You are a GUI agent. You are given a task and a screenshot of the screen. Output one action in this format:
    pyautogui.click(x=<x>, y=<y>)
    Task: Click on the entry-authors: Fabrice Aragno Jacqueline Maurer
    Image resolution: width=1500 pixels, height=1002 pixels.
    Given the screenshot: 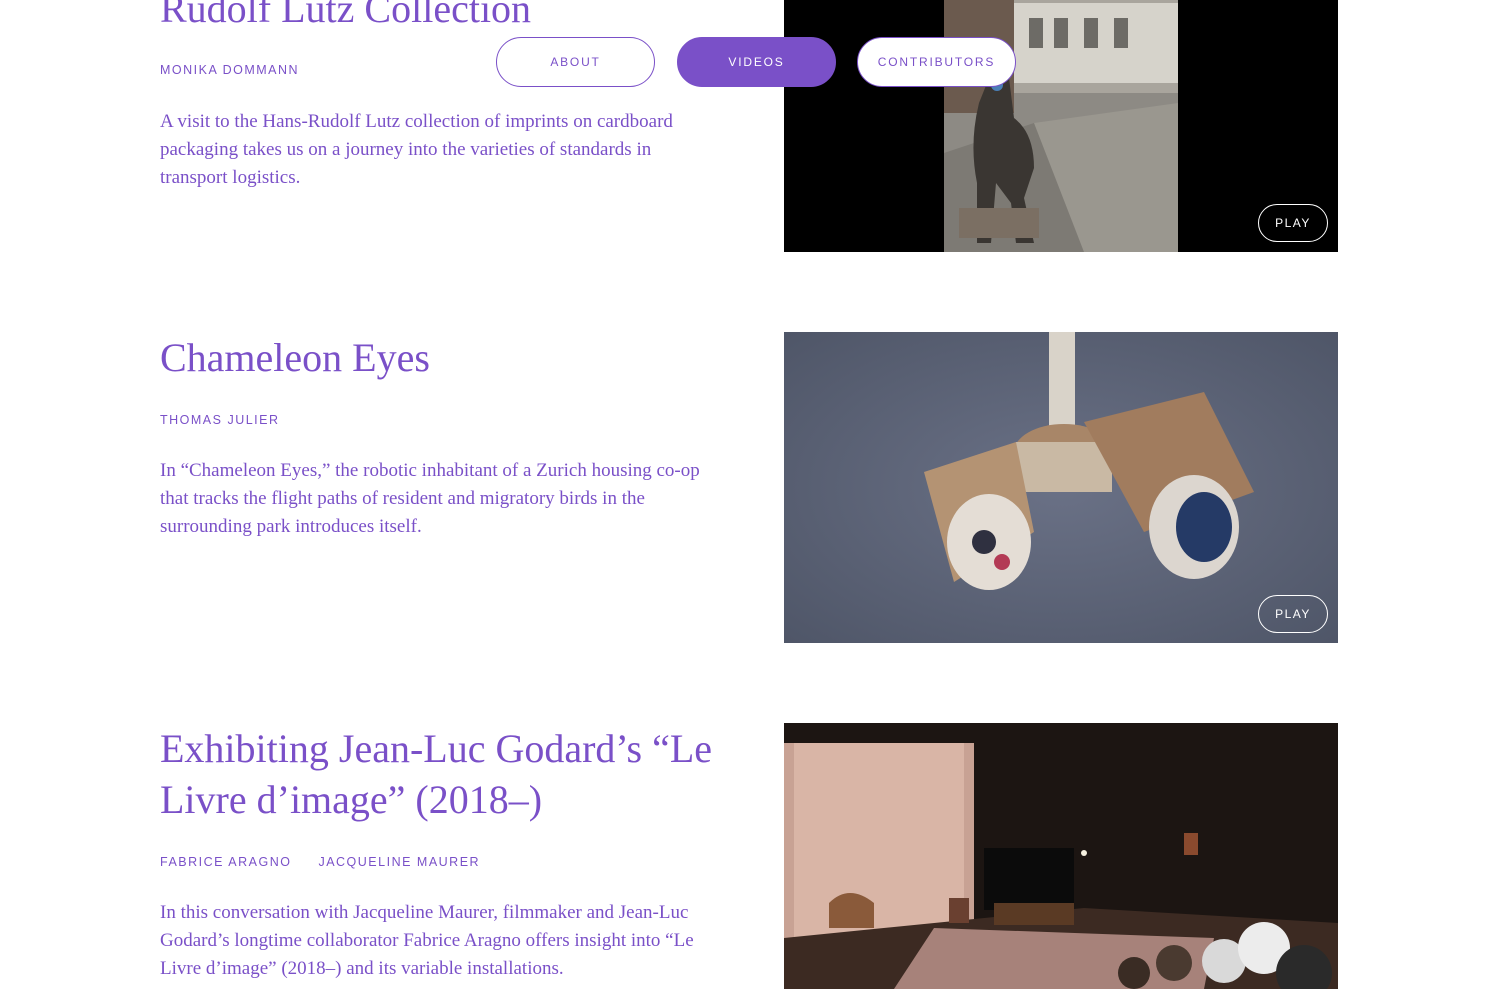 What is the action you would take?
    pyautogui.click(x=440, y=862)
    